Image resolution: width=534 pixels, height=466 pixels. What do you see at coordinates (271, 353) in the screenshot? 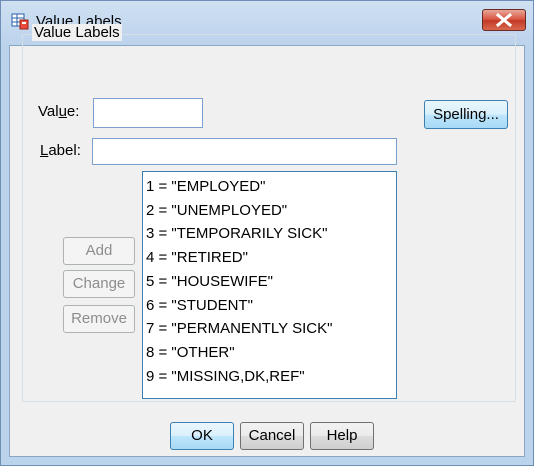
I see `list-item: 8 = "OTHER"` at bounding box center [271, 353].